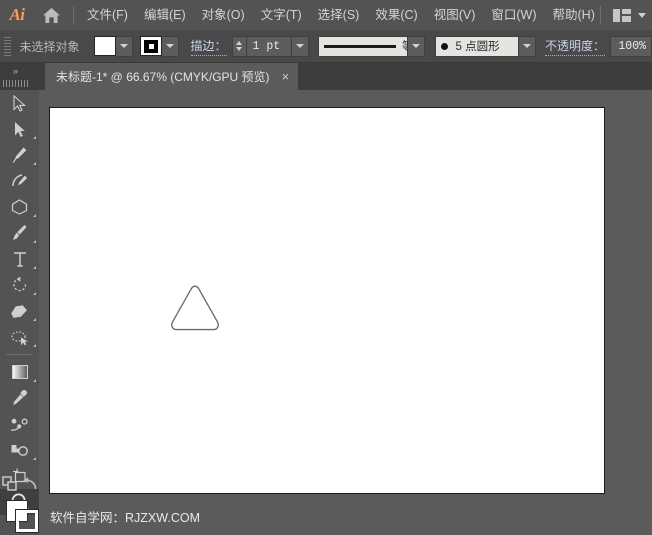 Image resolution: width=652 pixels, height=535 pixels. What do you see at coordinates (107, 15) in the screenshot?
I see `menu-file: 文件(F)` at bounding box center [107, 15].